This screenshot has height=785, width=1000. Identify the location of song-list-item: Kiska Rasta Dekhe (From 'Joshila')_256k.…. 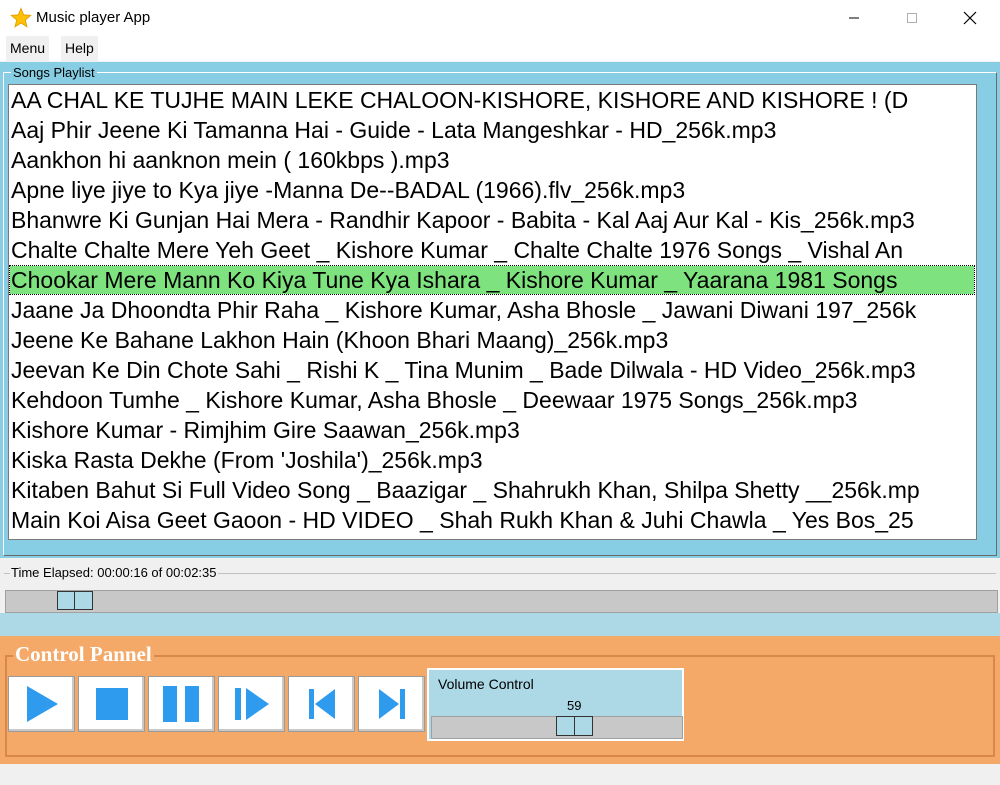
(492, 460).